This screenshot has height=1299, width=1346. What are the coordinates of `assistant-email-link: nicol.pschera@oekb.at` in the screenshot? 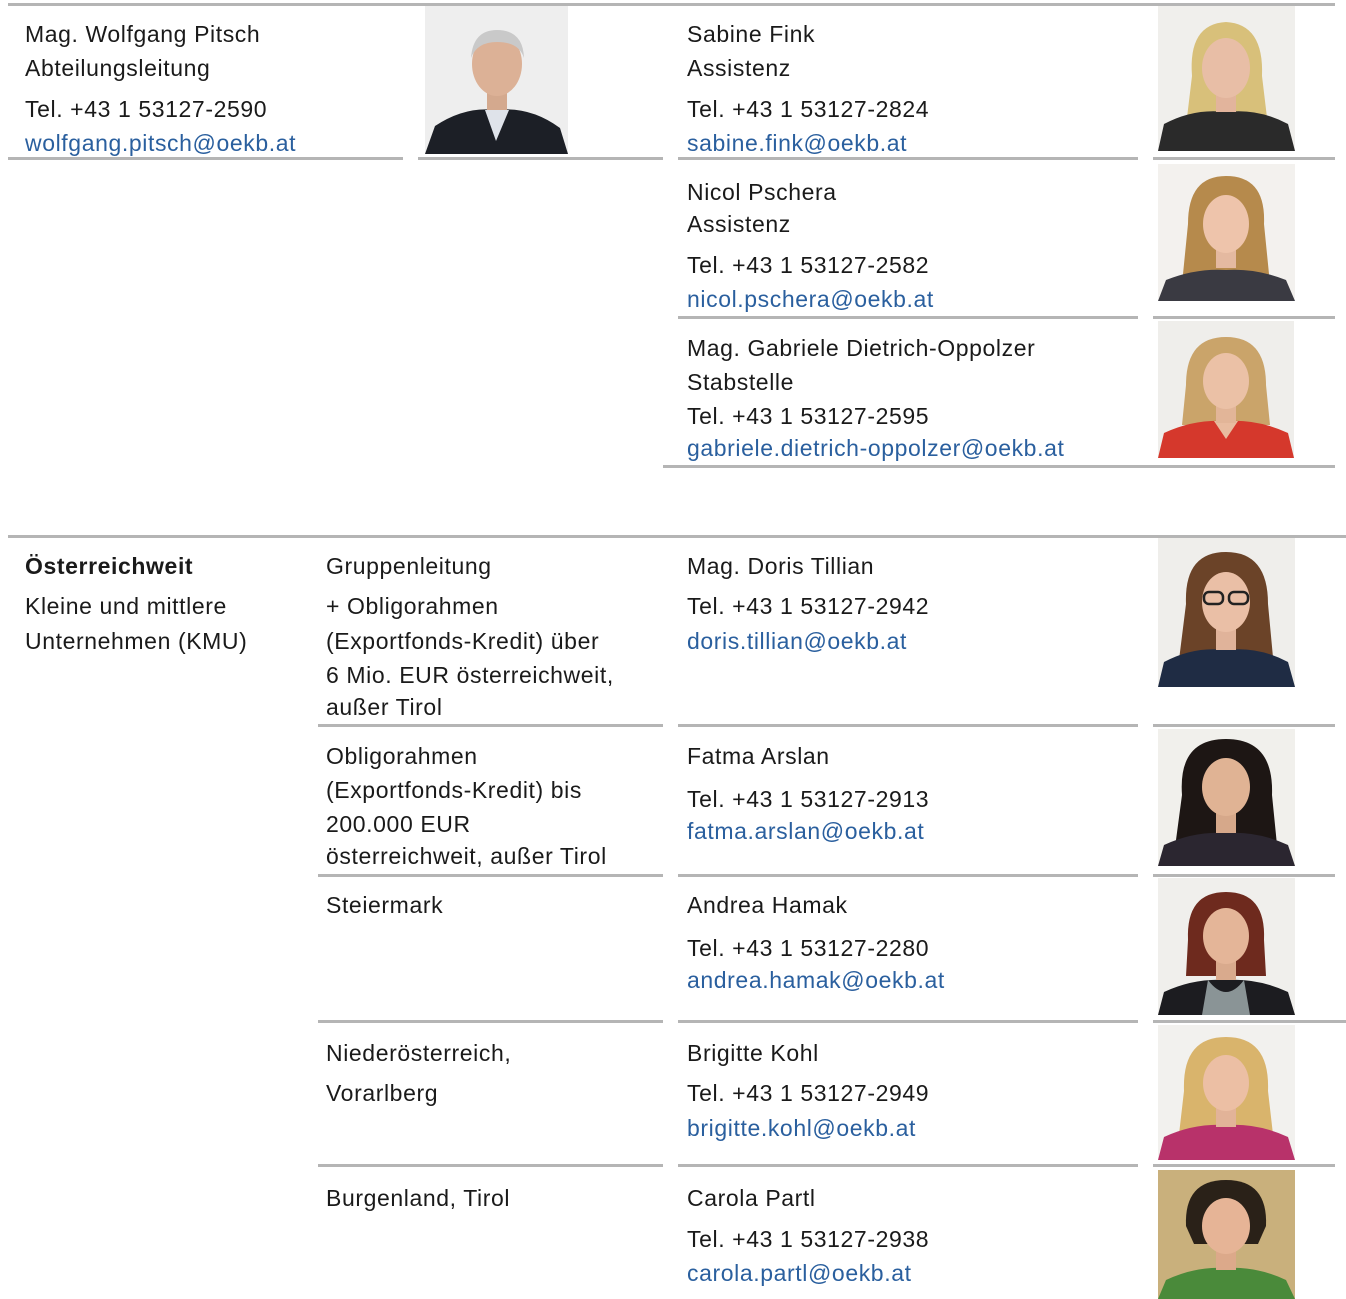 It's located at (810, 299).